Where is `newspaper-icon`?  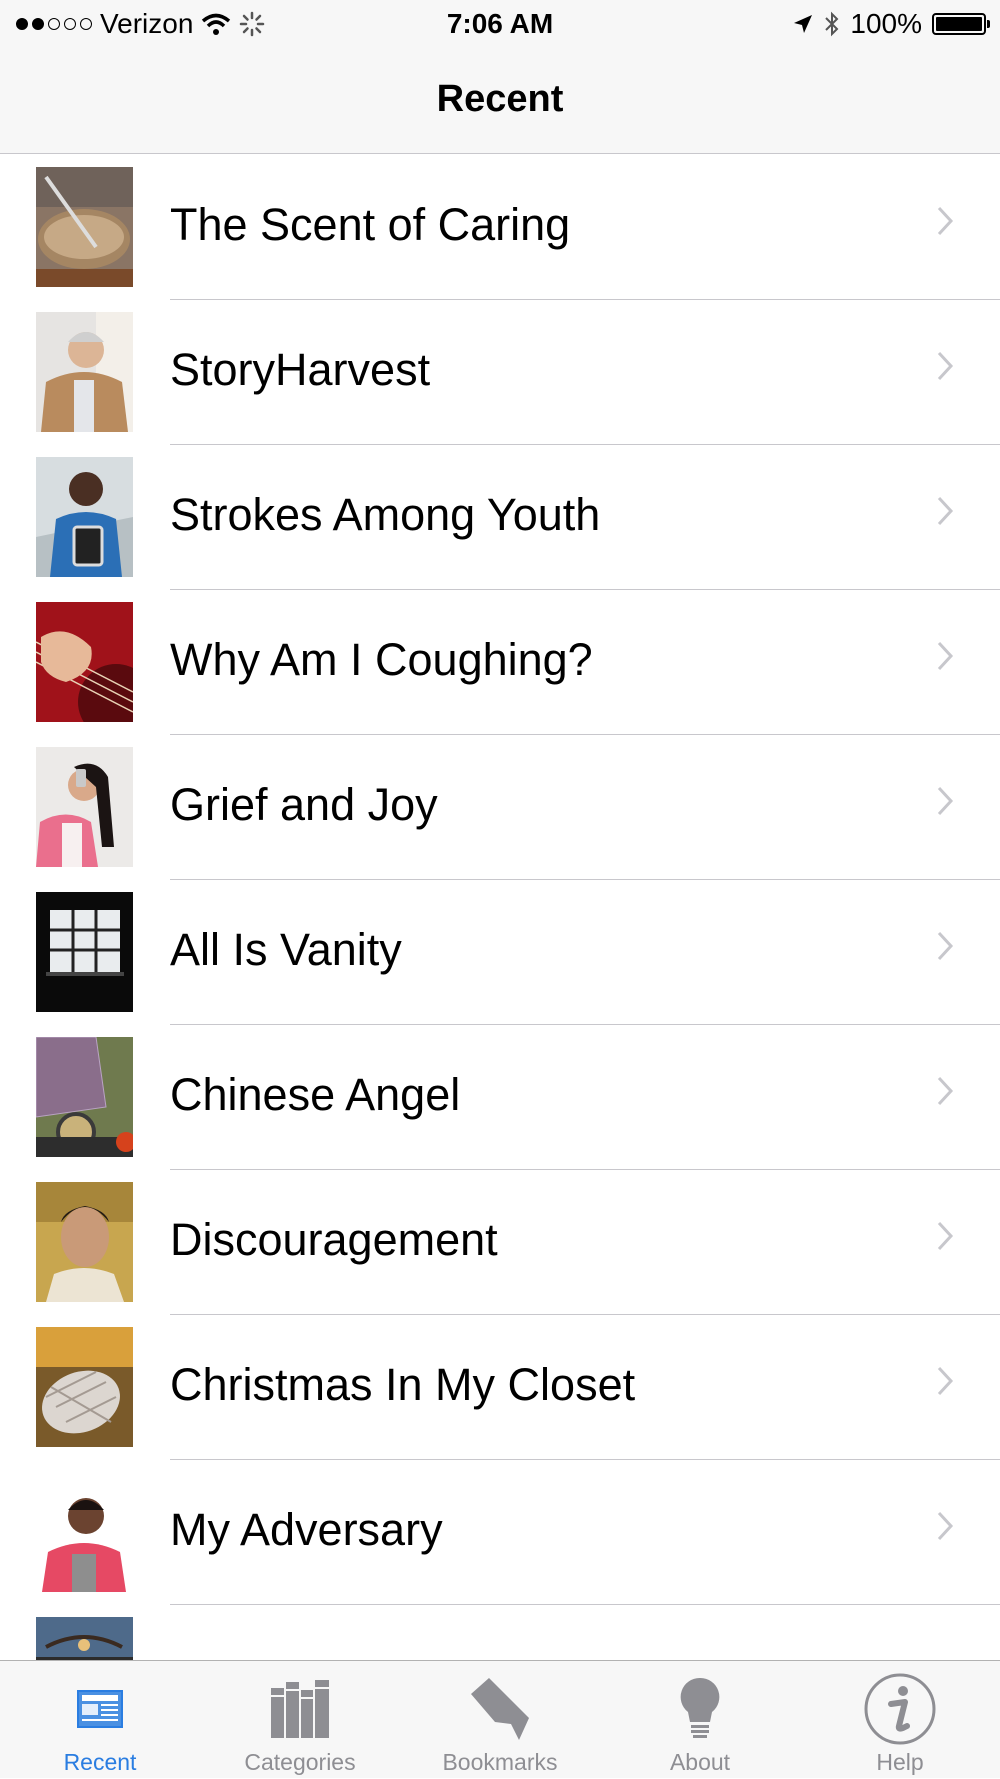
newspaper-icon is located at coordinates (100, 1709).